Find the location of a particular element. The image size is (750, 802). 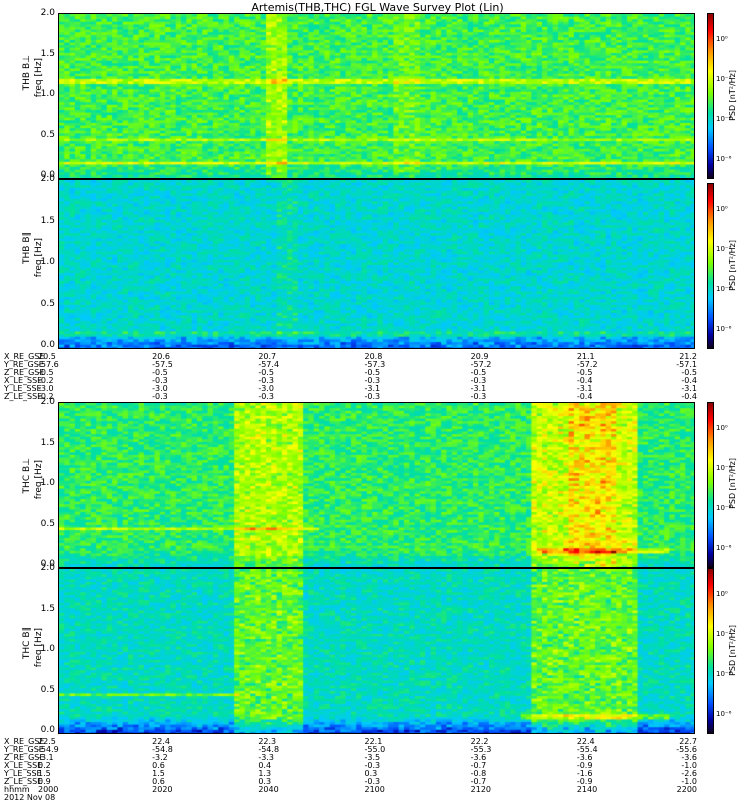

axis-row-label: Z_LE_SSE is located at coordinates (23, 396).